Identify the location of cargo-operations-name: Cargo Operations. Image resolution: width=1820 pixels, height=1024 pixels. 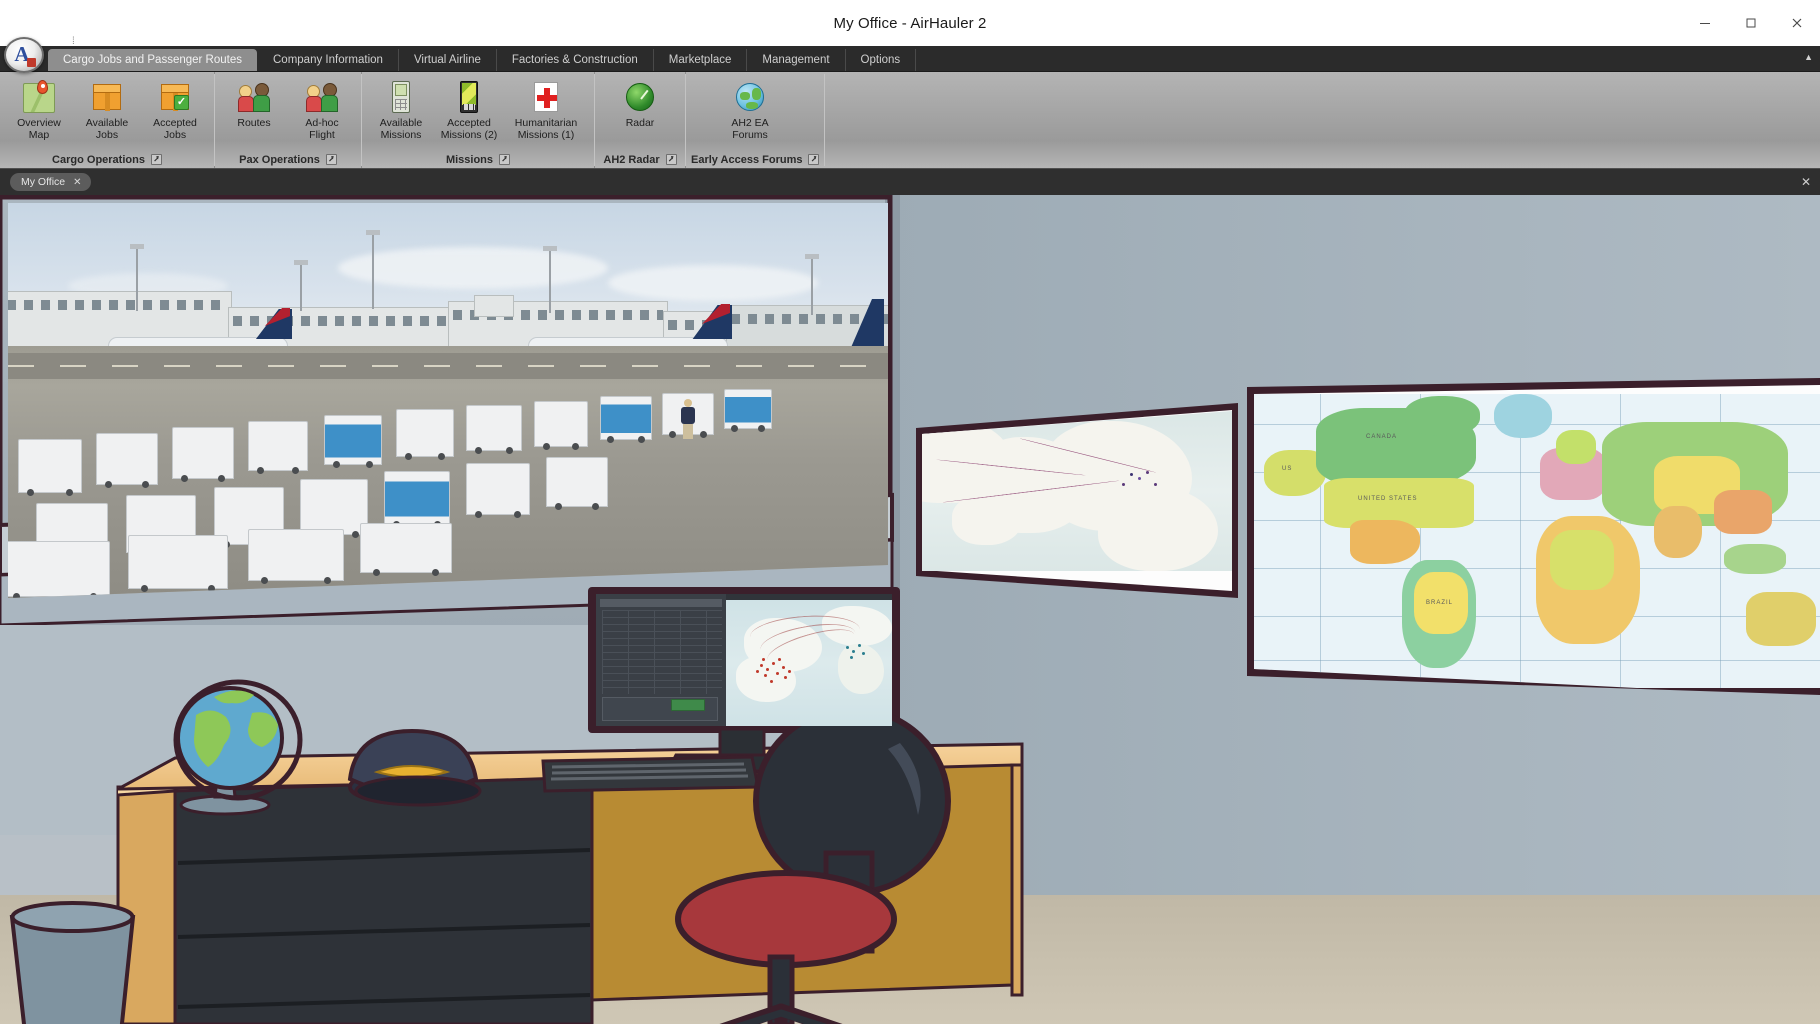
(98, 159).